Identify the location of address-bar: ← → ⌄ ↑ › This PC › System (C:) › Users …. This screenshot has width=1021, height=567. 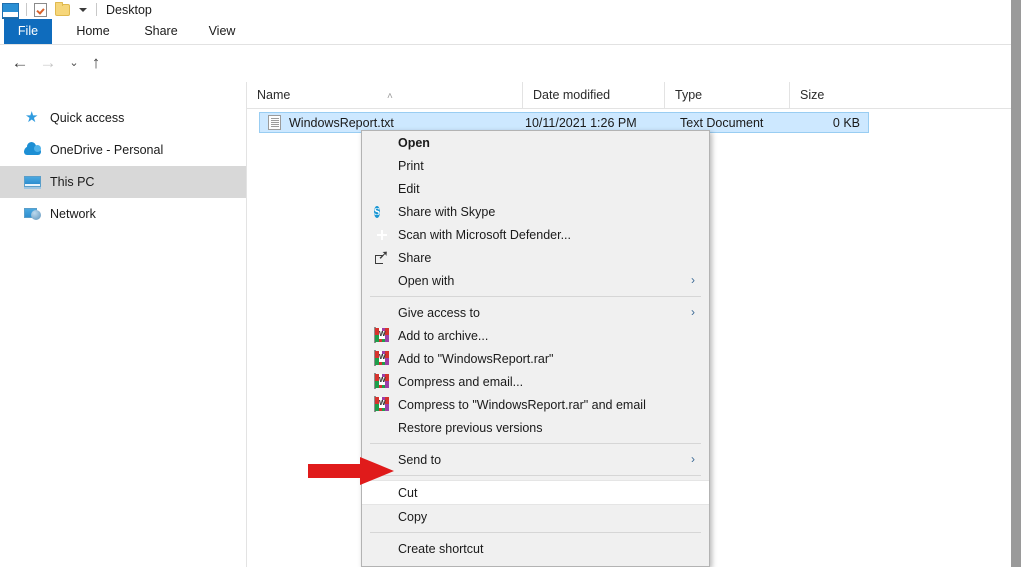
(505, 82).